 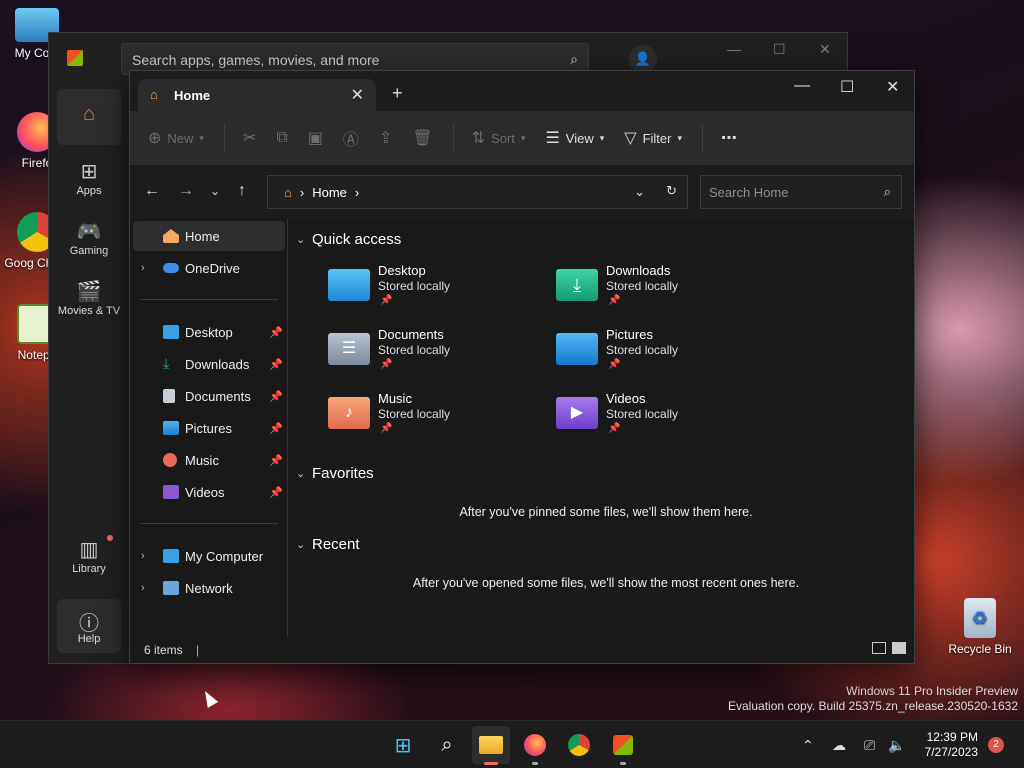 What do you see at coordinates (951, 745) in the screenshot?
I see `clock: 12:39 PM 7/27/2023` at bounding box center [951, 745].